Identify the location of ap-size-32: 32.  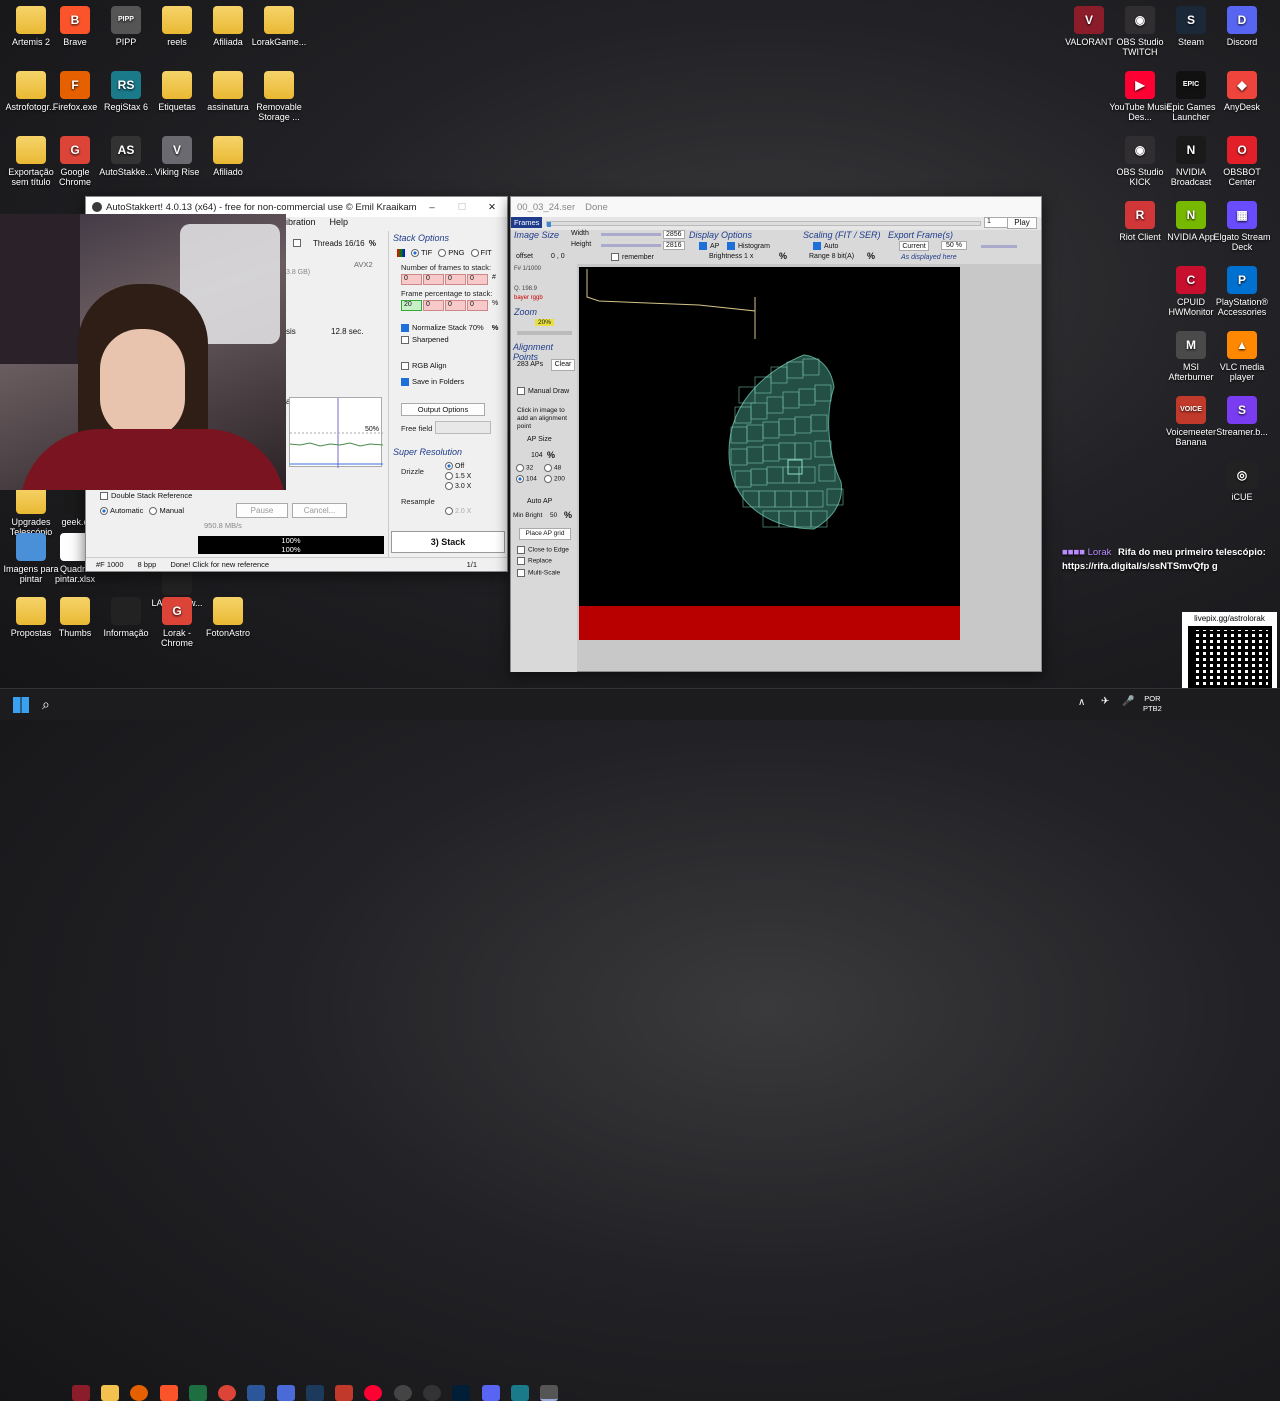
(530, 468).